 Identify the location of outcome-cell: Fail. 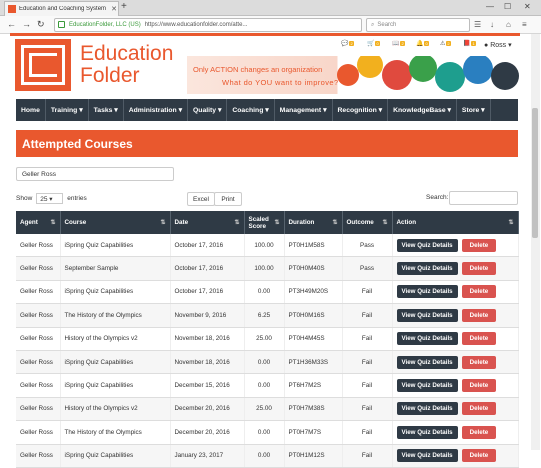
(367, 409).